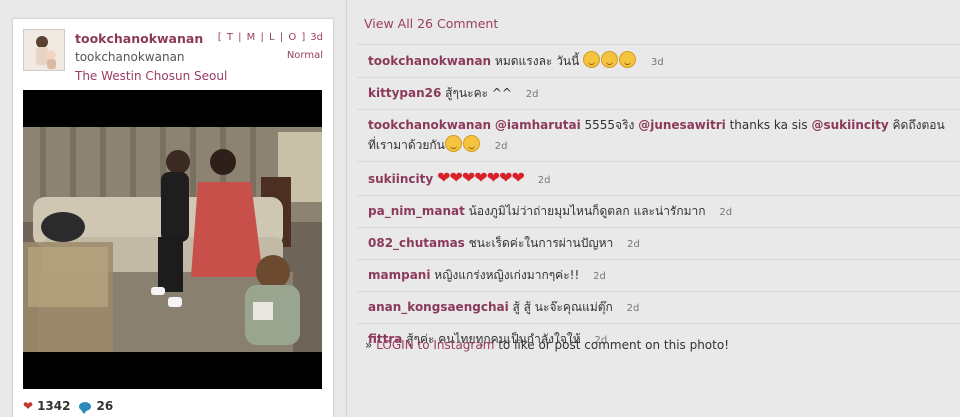  What do you see at coordinates (85, 407) in the screenshot?
I see `comment-bubble-icon` at bounding box center [85, 407].